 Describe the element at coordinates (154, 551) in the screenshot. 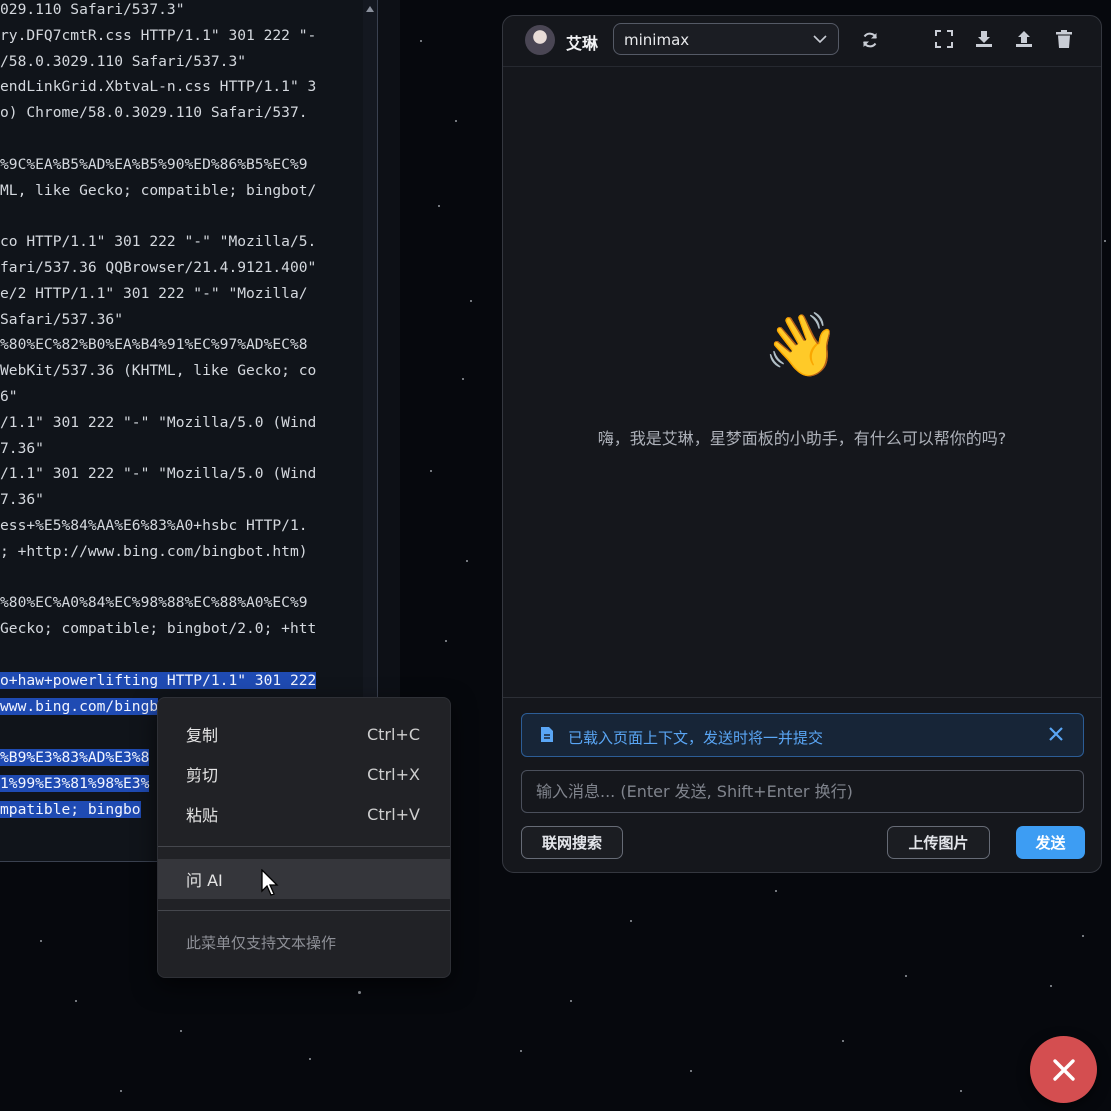

I see `log-line-text: ; +http://www.bing.com/bingbot.htm)` at that location.